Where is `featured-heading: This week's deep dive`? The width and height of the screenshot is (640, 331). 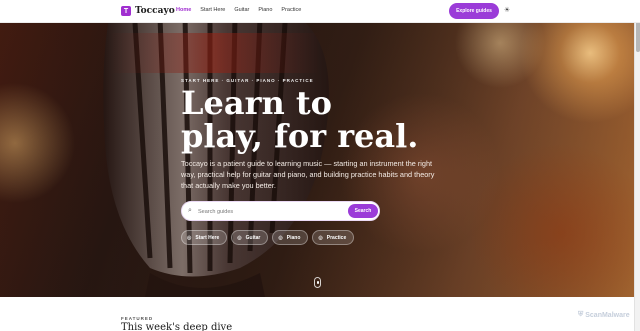 featured-heading: This week's deep dive is located at coordinates (177, 326).